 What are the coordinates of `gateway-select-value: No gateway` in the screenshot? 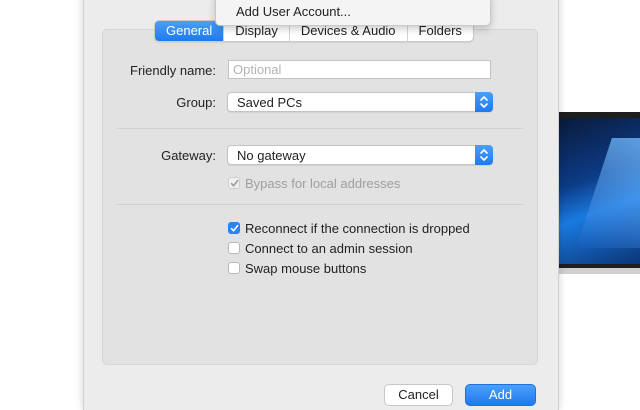 It's located at (271, 155).